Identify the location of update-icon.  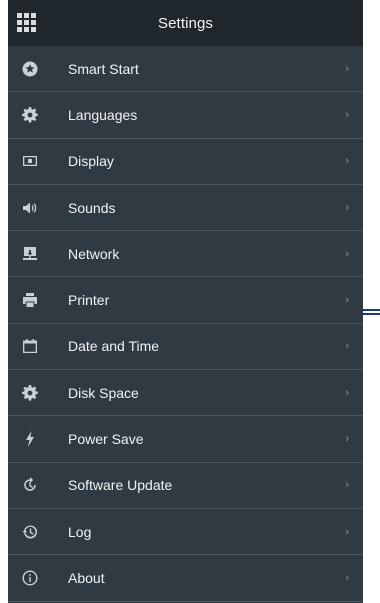
(30, 485).